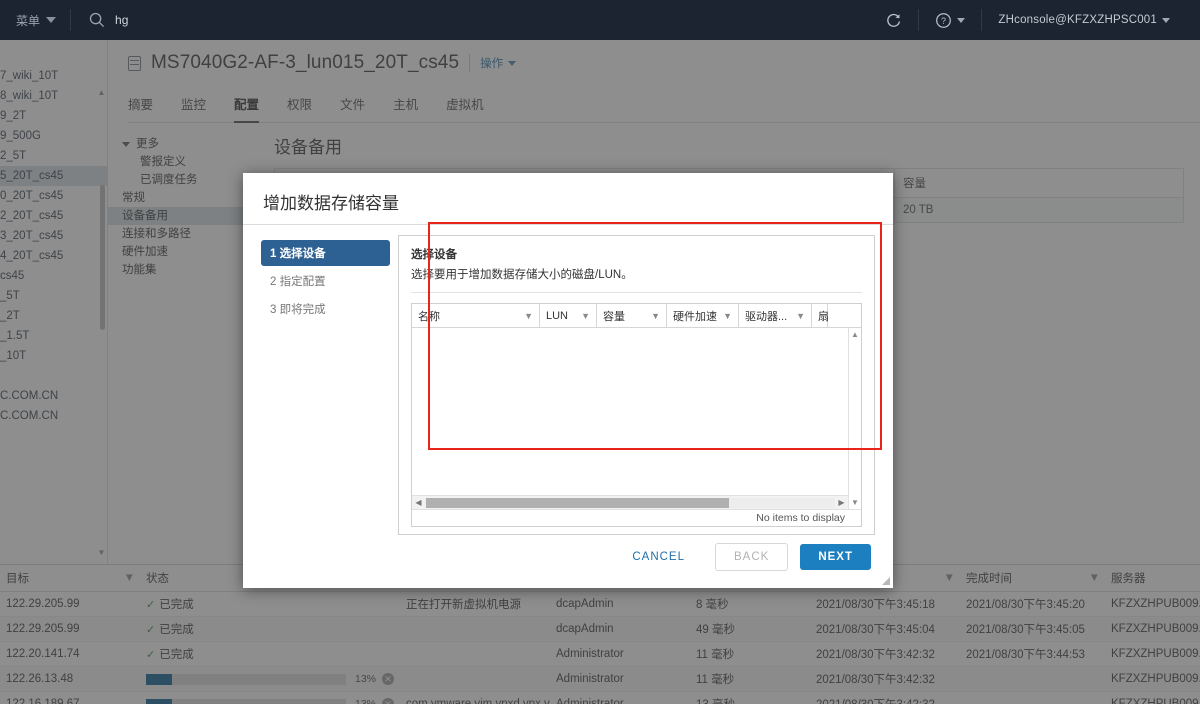 The width and height of the screenshot is (1200, 704). I want to click on dialog-title: 增加数据存储容量, so click(568, 199).